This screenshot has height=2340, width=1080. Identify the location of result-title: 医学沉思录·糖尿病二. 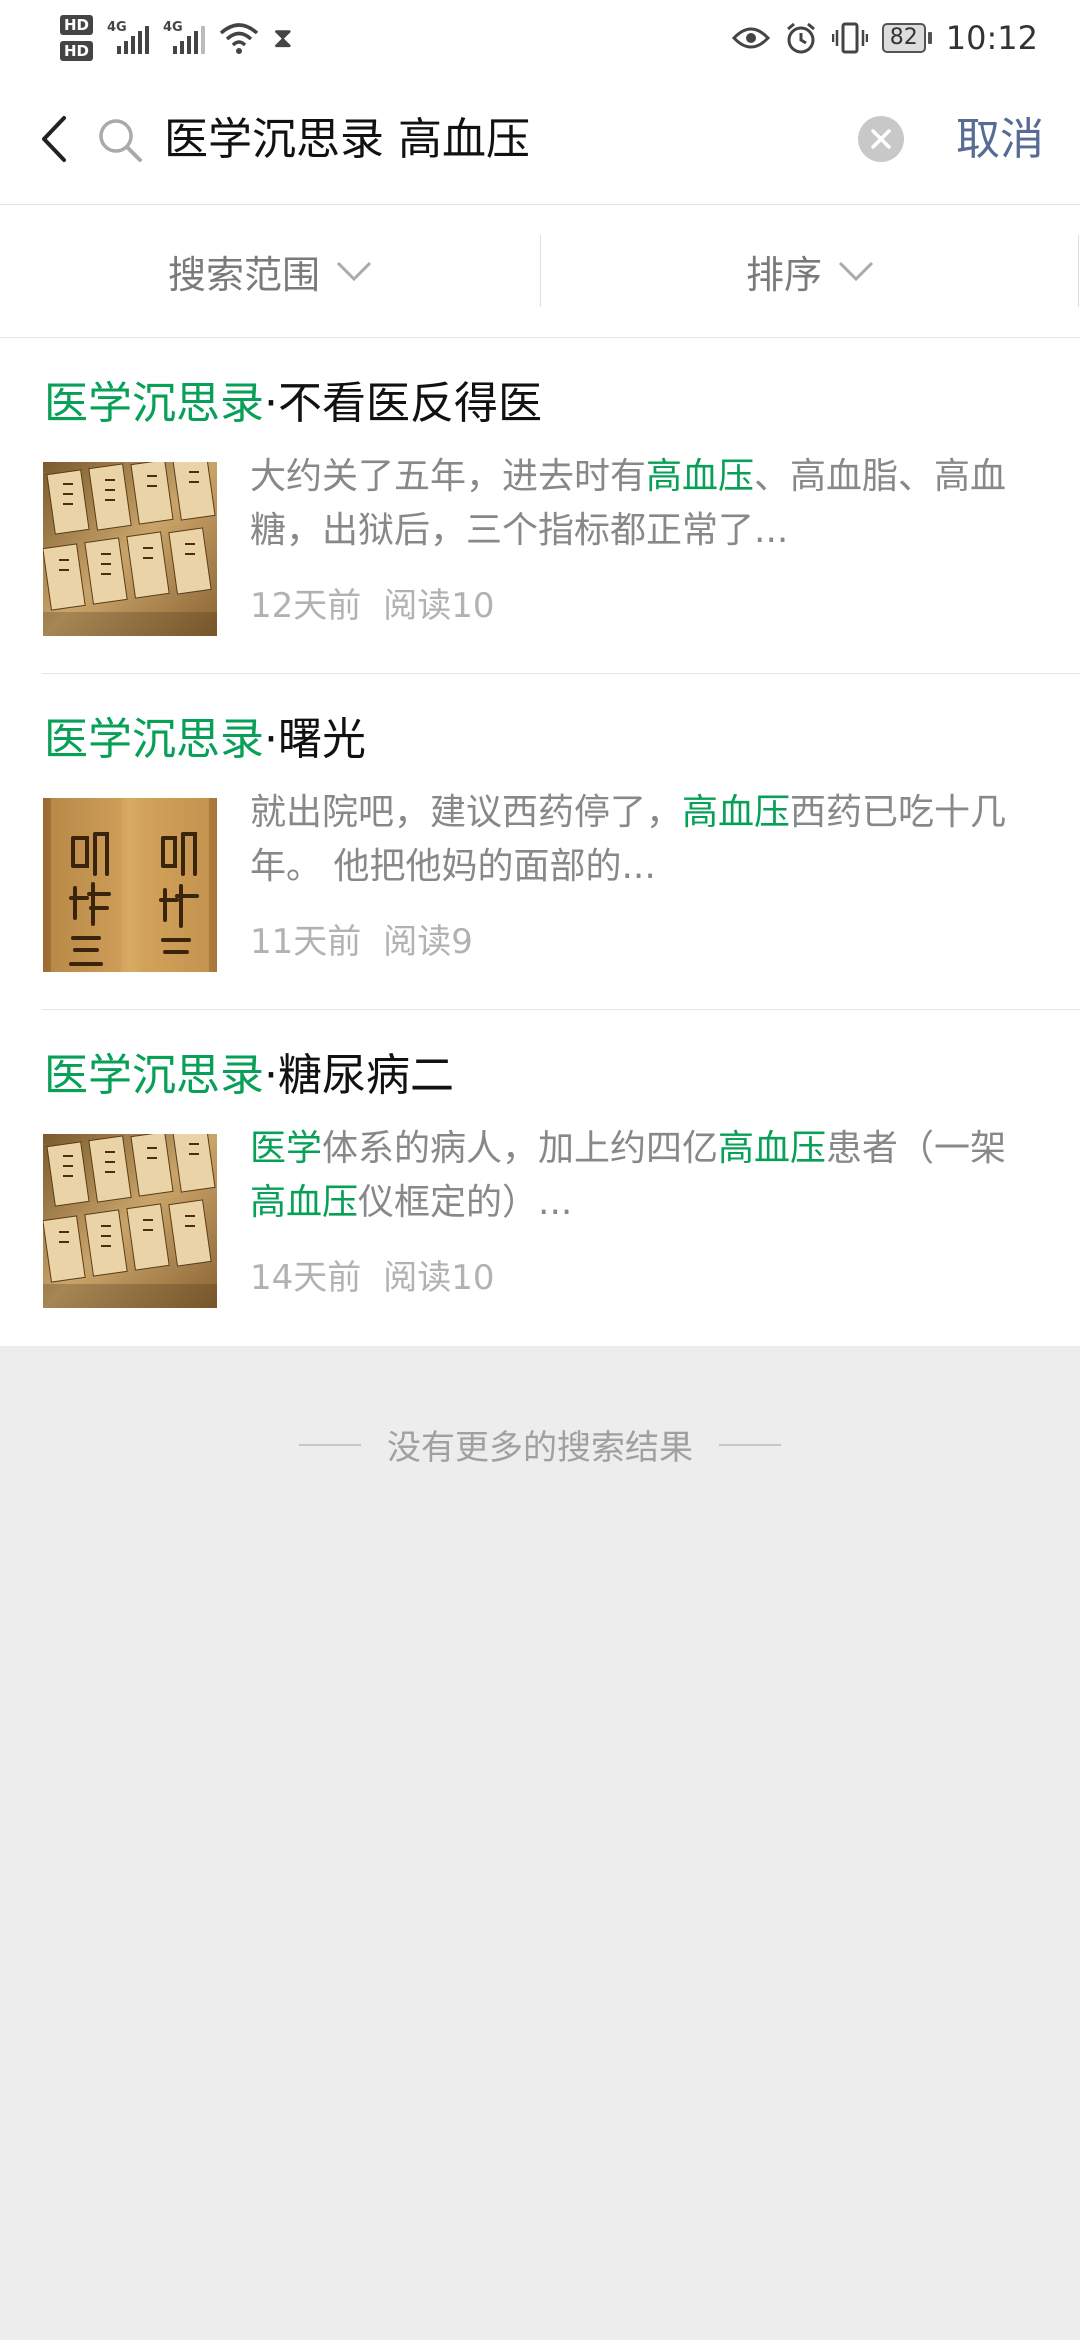
(249, 1076).